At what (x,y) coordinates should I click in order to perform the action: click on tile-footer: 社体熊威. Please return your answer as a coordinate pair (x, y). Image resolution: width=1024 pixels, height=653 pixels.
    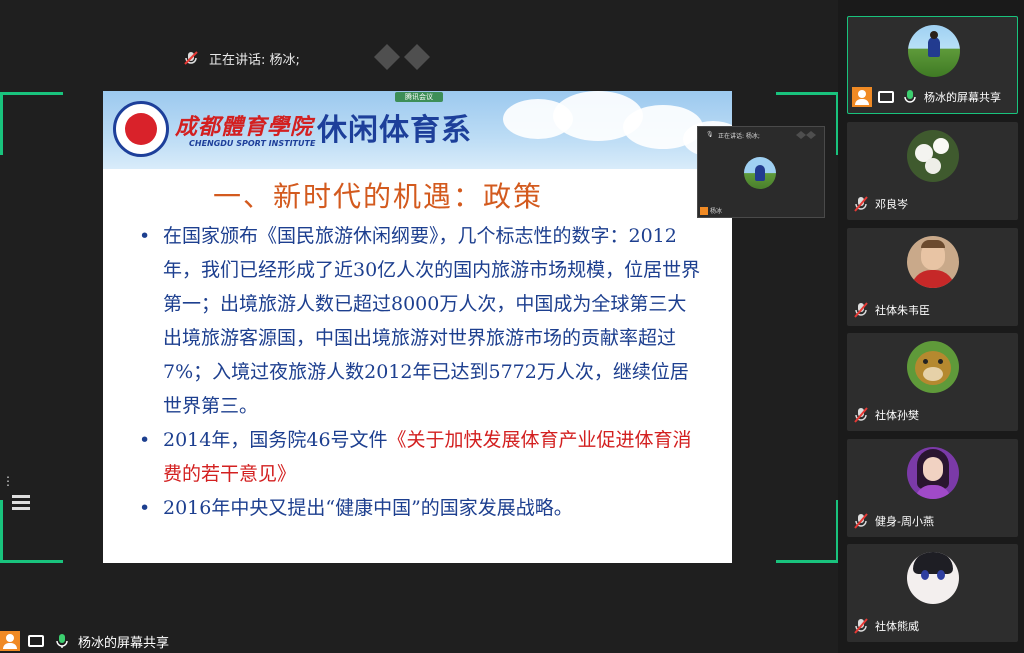
    Looking at the image, I should click on (885, 626).